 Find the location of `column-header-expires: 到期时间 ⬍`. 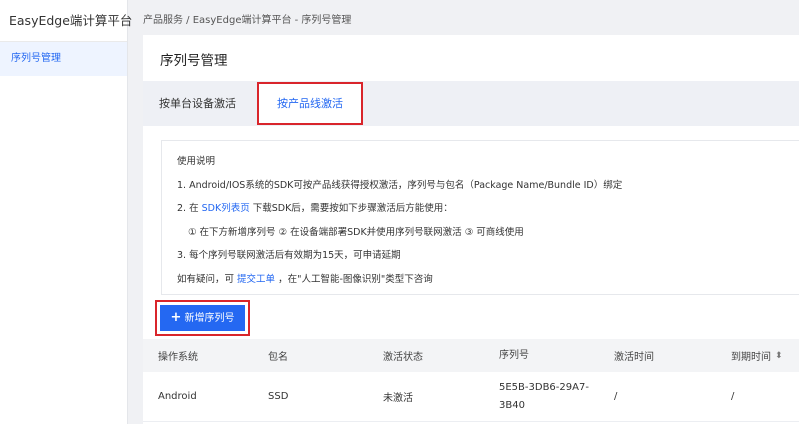

column-header-expires: 到期时间 ⬍ is located at coordinates (757, 355).